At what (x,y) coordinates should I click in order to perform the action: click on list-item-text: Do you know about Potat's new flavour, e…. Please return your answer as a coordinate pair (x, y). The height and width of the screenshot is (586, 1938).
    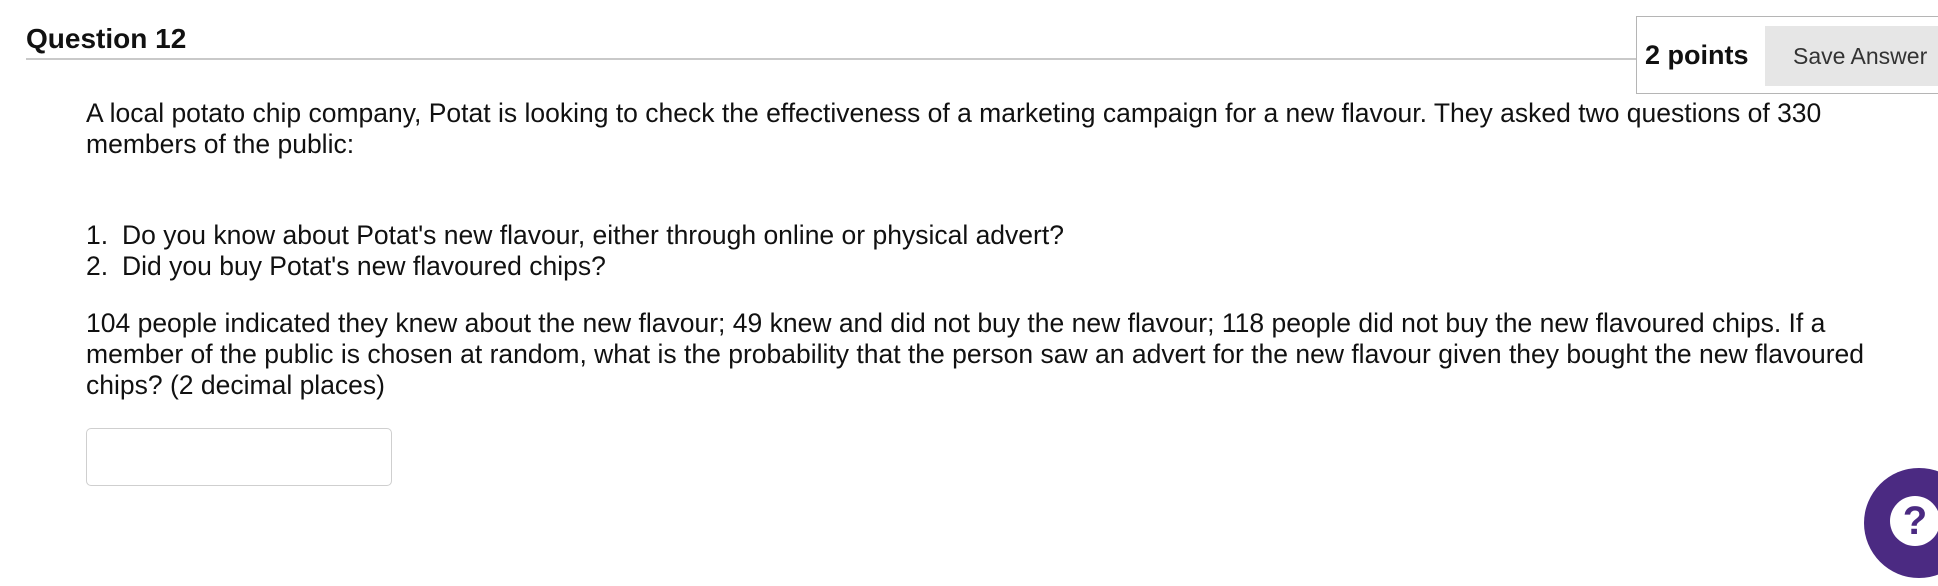
    Looking at the image, I should click on (593, 235).